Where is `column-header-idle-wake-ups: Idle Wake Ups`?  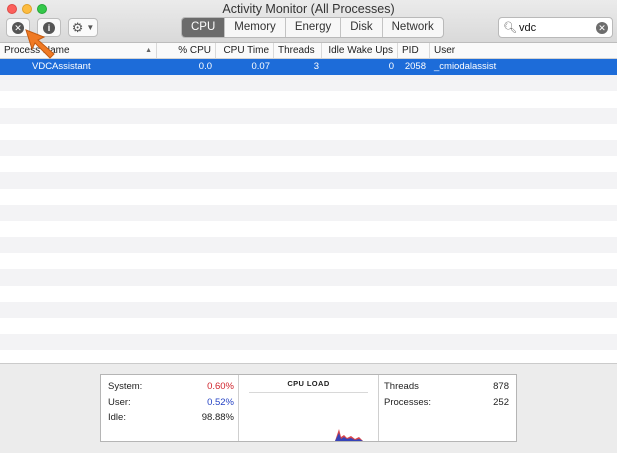
column-header-idle-wake-ups: Idle Wake Ups is located at coordinates (360, 50).